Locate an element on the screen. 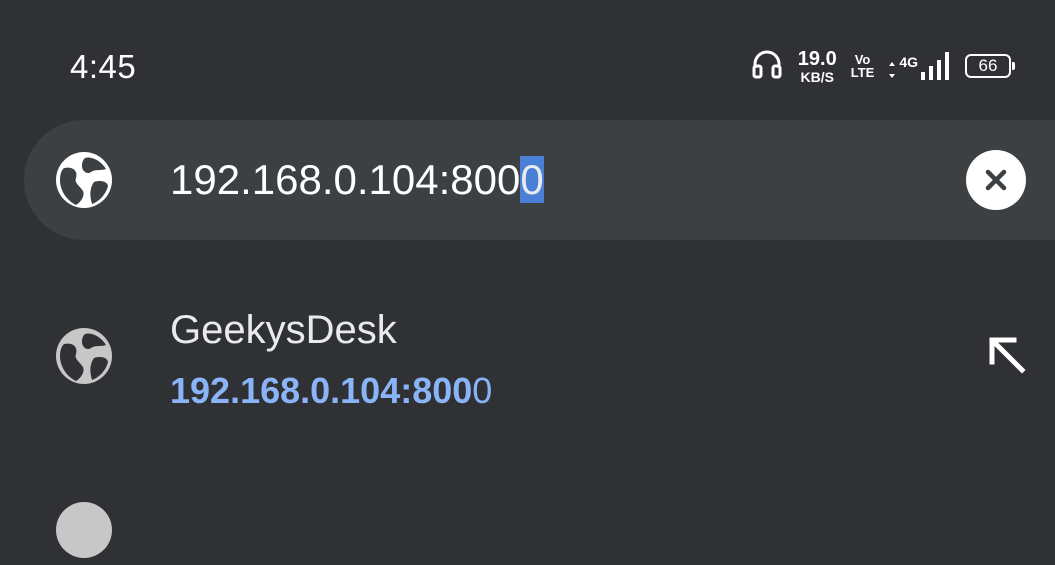 The image size is (1055, 565). signal-bars-icon is located at coordinates (935, 66).